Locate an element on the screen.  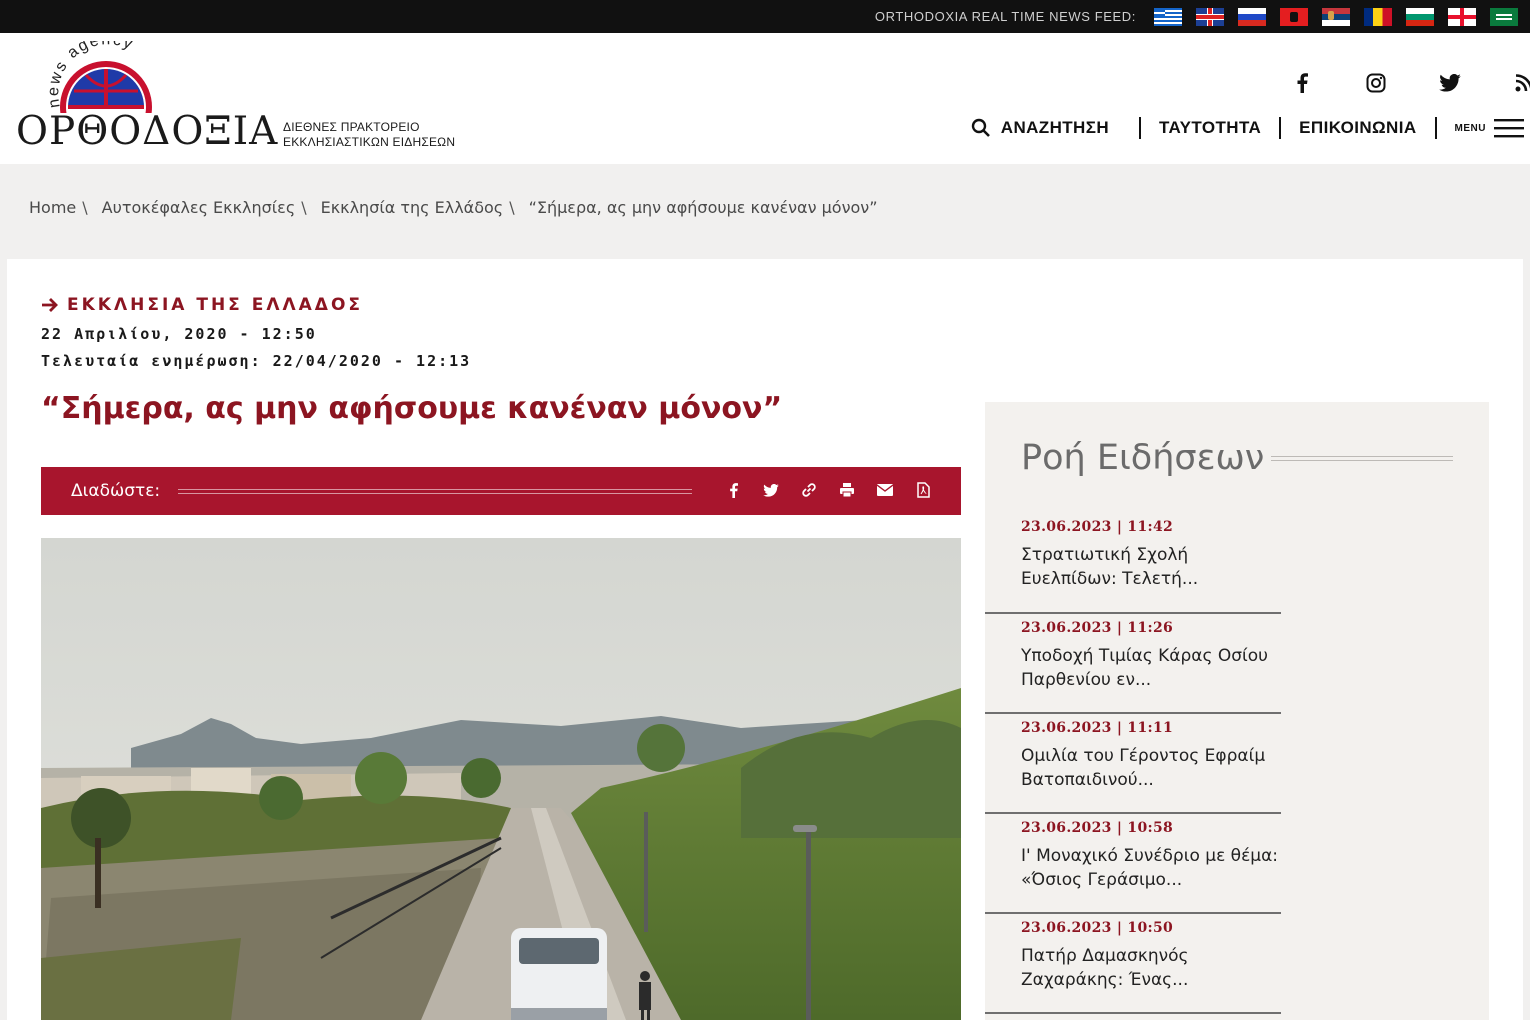
news-feed-label: ORTHODOXIA REAL TIME NEWS FEED: is located at coordinates (1005, 16).